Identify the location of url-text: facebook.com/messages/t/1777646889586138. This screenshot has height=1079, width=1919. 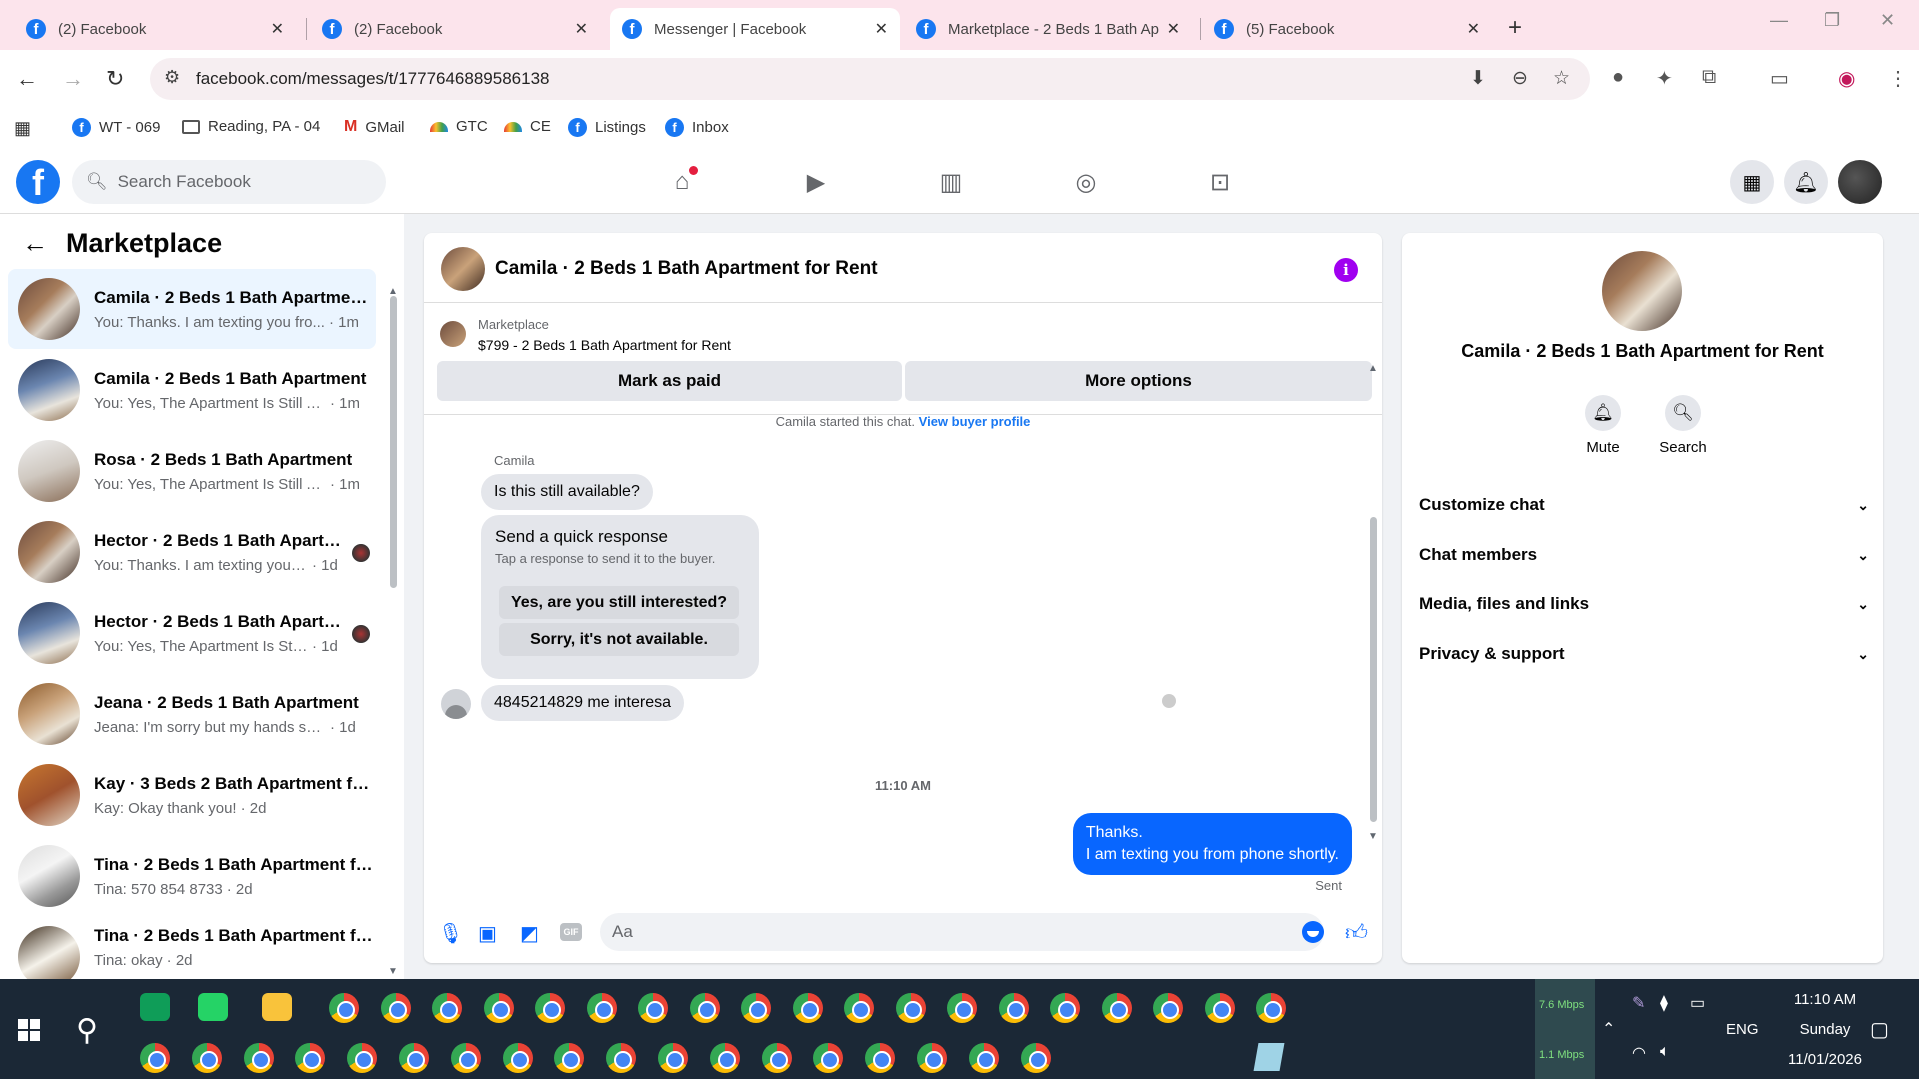
(372, 79).